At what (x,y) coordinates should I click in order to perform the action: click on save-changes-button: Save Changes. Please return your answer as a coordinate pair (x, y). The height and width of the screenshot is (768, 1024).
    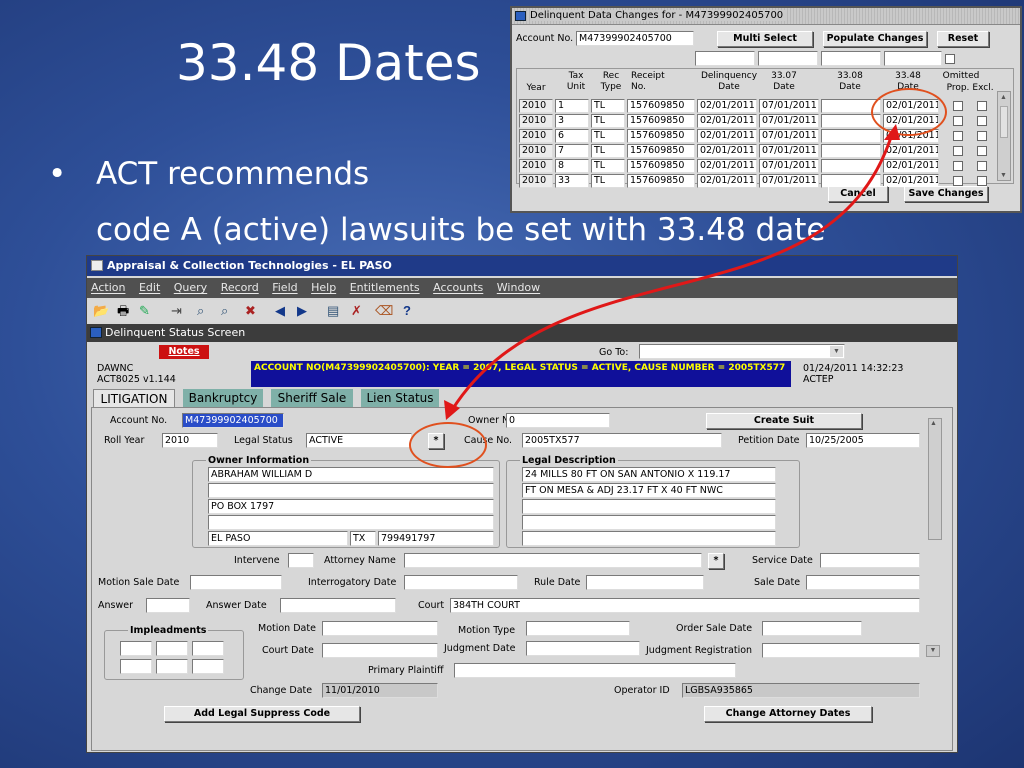
    Looking at the image, I should click on (946, 194).